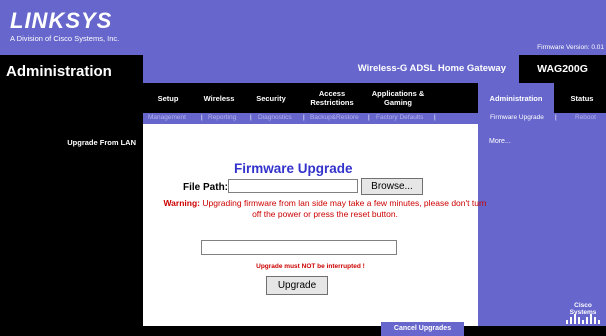  I want to click on subtab-diagnostics: Diagnostics, so click(275, 117).